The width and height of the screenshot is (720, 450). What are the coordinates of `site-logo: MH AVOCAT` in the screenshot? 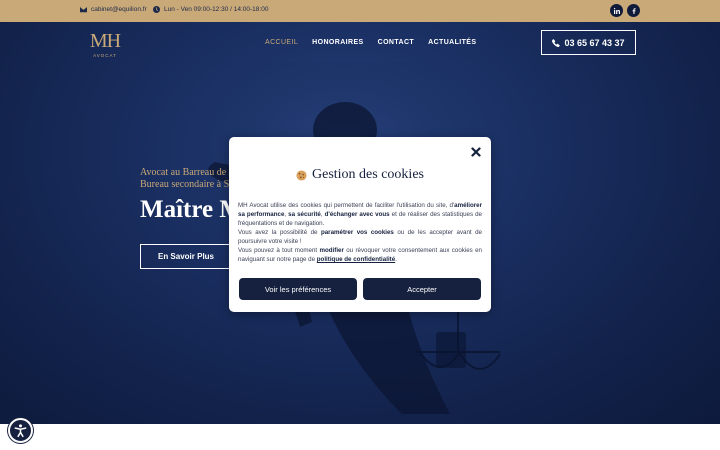 It's located at (105, 44).